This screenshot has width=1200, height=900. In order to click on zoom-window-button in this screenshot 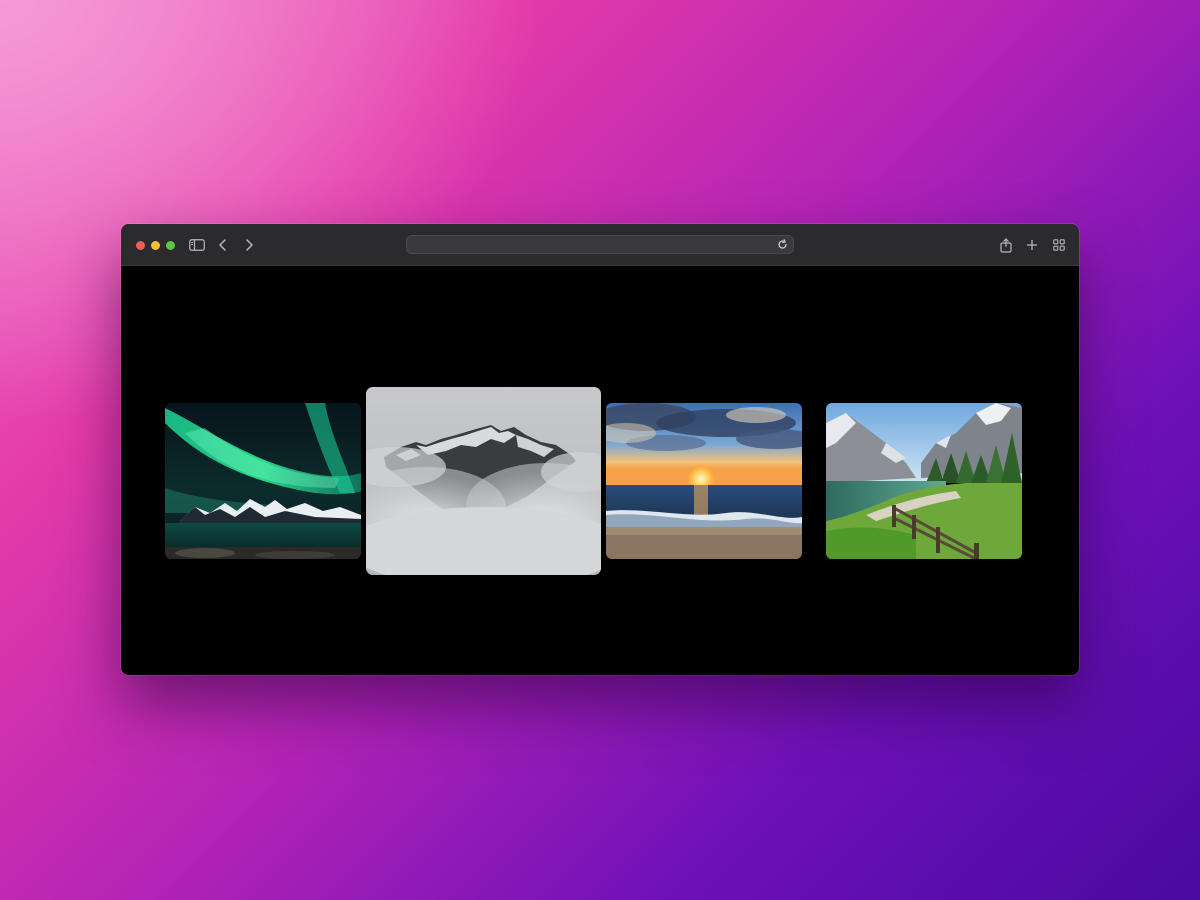, I will do `click(170, 245)`.